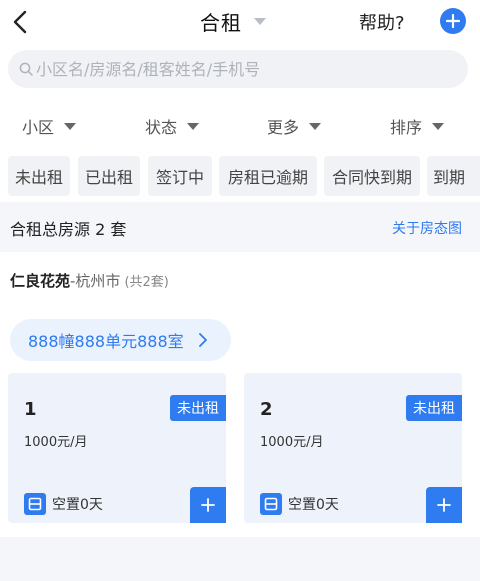  What do you see at coordinates (26, 69) in the screenshot?
I see `search-icon` at bounding box center [26, 69].